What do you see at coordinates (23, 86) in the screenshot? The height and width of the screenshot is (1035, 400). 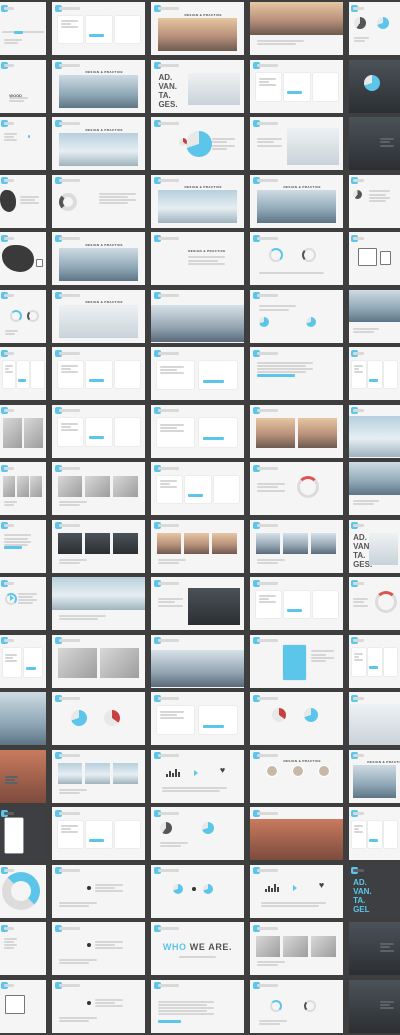 I see `slide-thumbnail: WOOD` at bounding box center [23, 86].